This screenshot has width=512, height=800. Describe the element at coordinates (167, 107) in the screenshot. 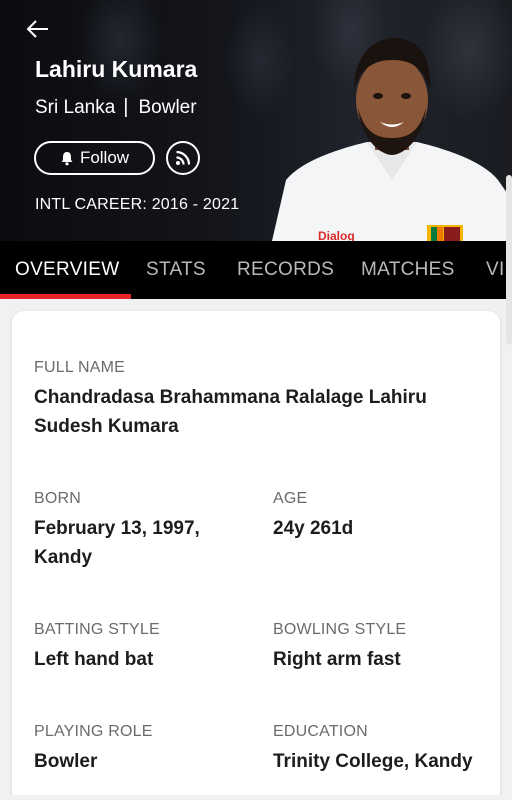

I see `player-role: Bowler` at that location.